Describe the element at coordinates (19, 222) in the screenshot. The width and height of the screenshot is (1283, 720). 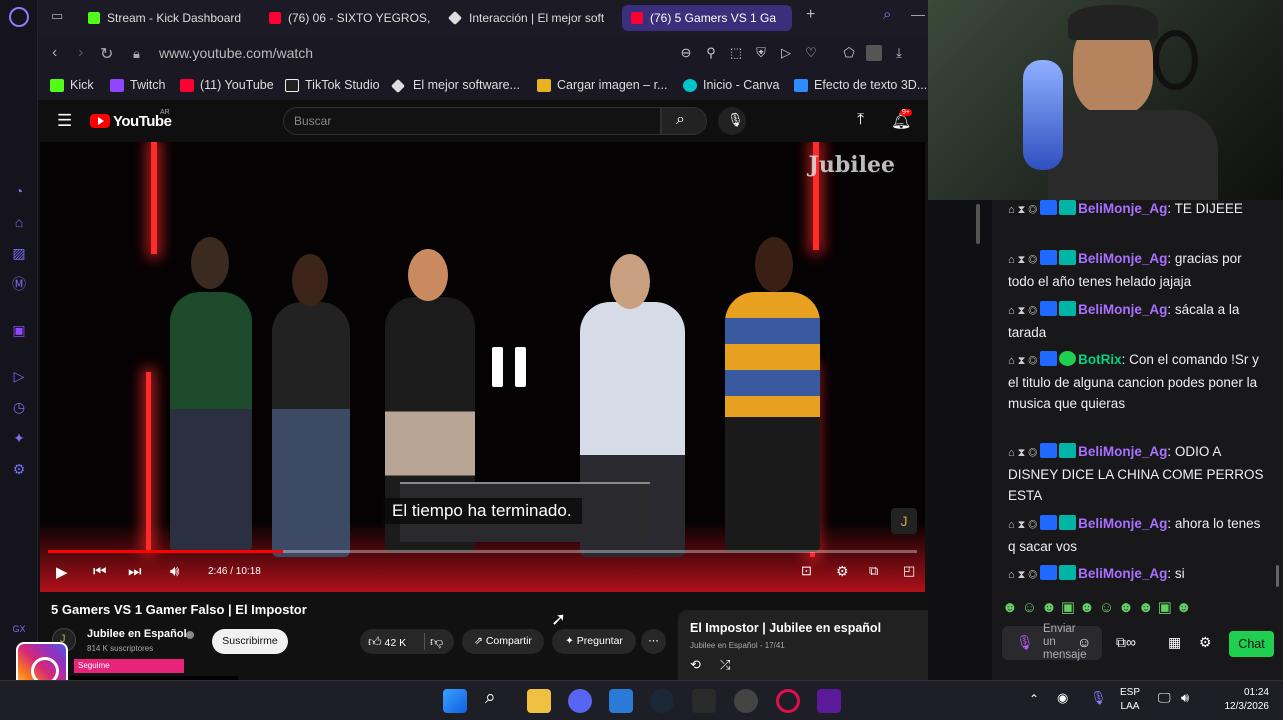
I see `ai-icon: ⌂` at that location.